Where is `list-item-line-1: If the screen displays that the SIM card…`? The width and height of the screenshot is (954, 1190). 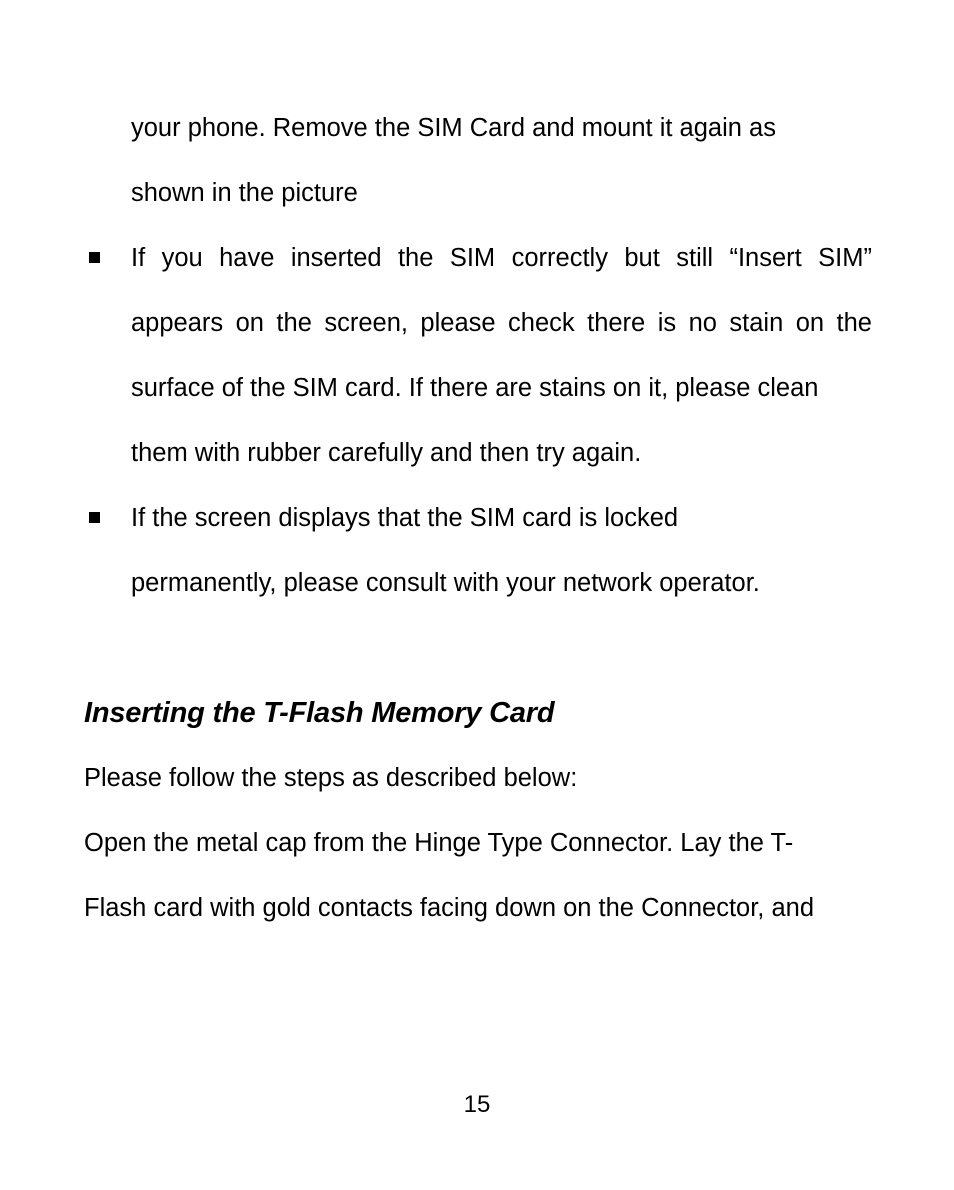
list-item-line-1: If the screen displays that the SIM card… is located at coordinates (405, 518).